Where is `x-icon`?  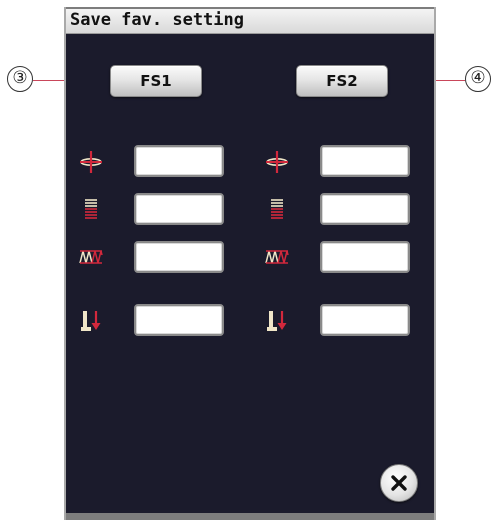
x-icon is located at coordinates (399, 483).